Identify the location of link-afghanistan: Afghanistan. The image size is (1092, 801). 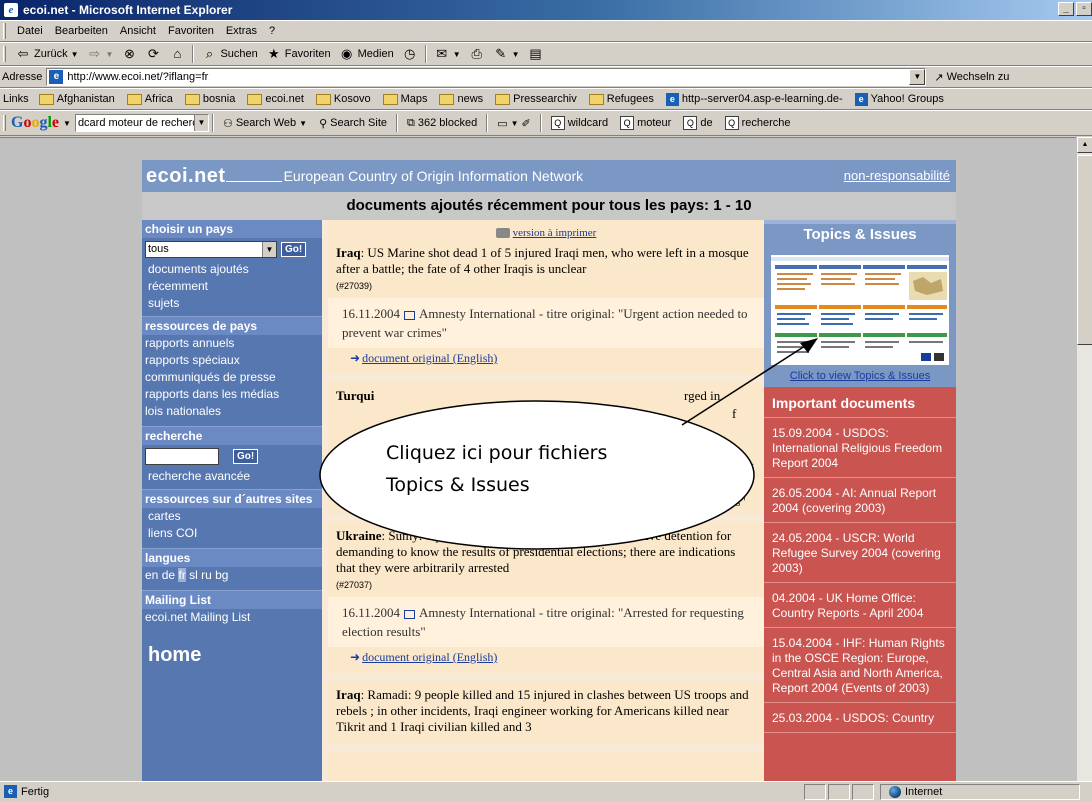
(77, 99).